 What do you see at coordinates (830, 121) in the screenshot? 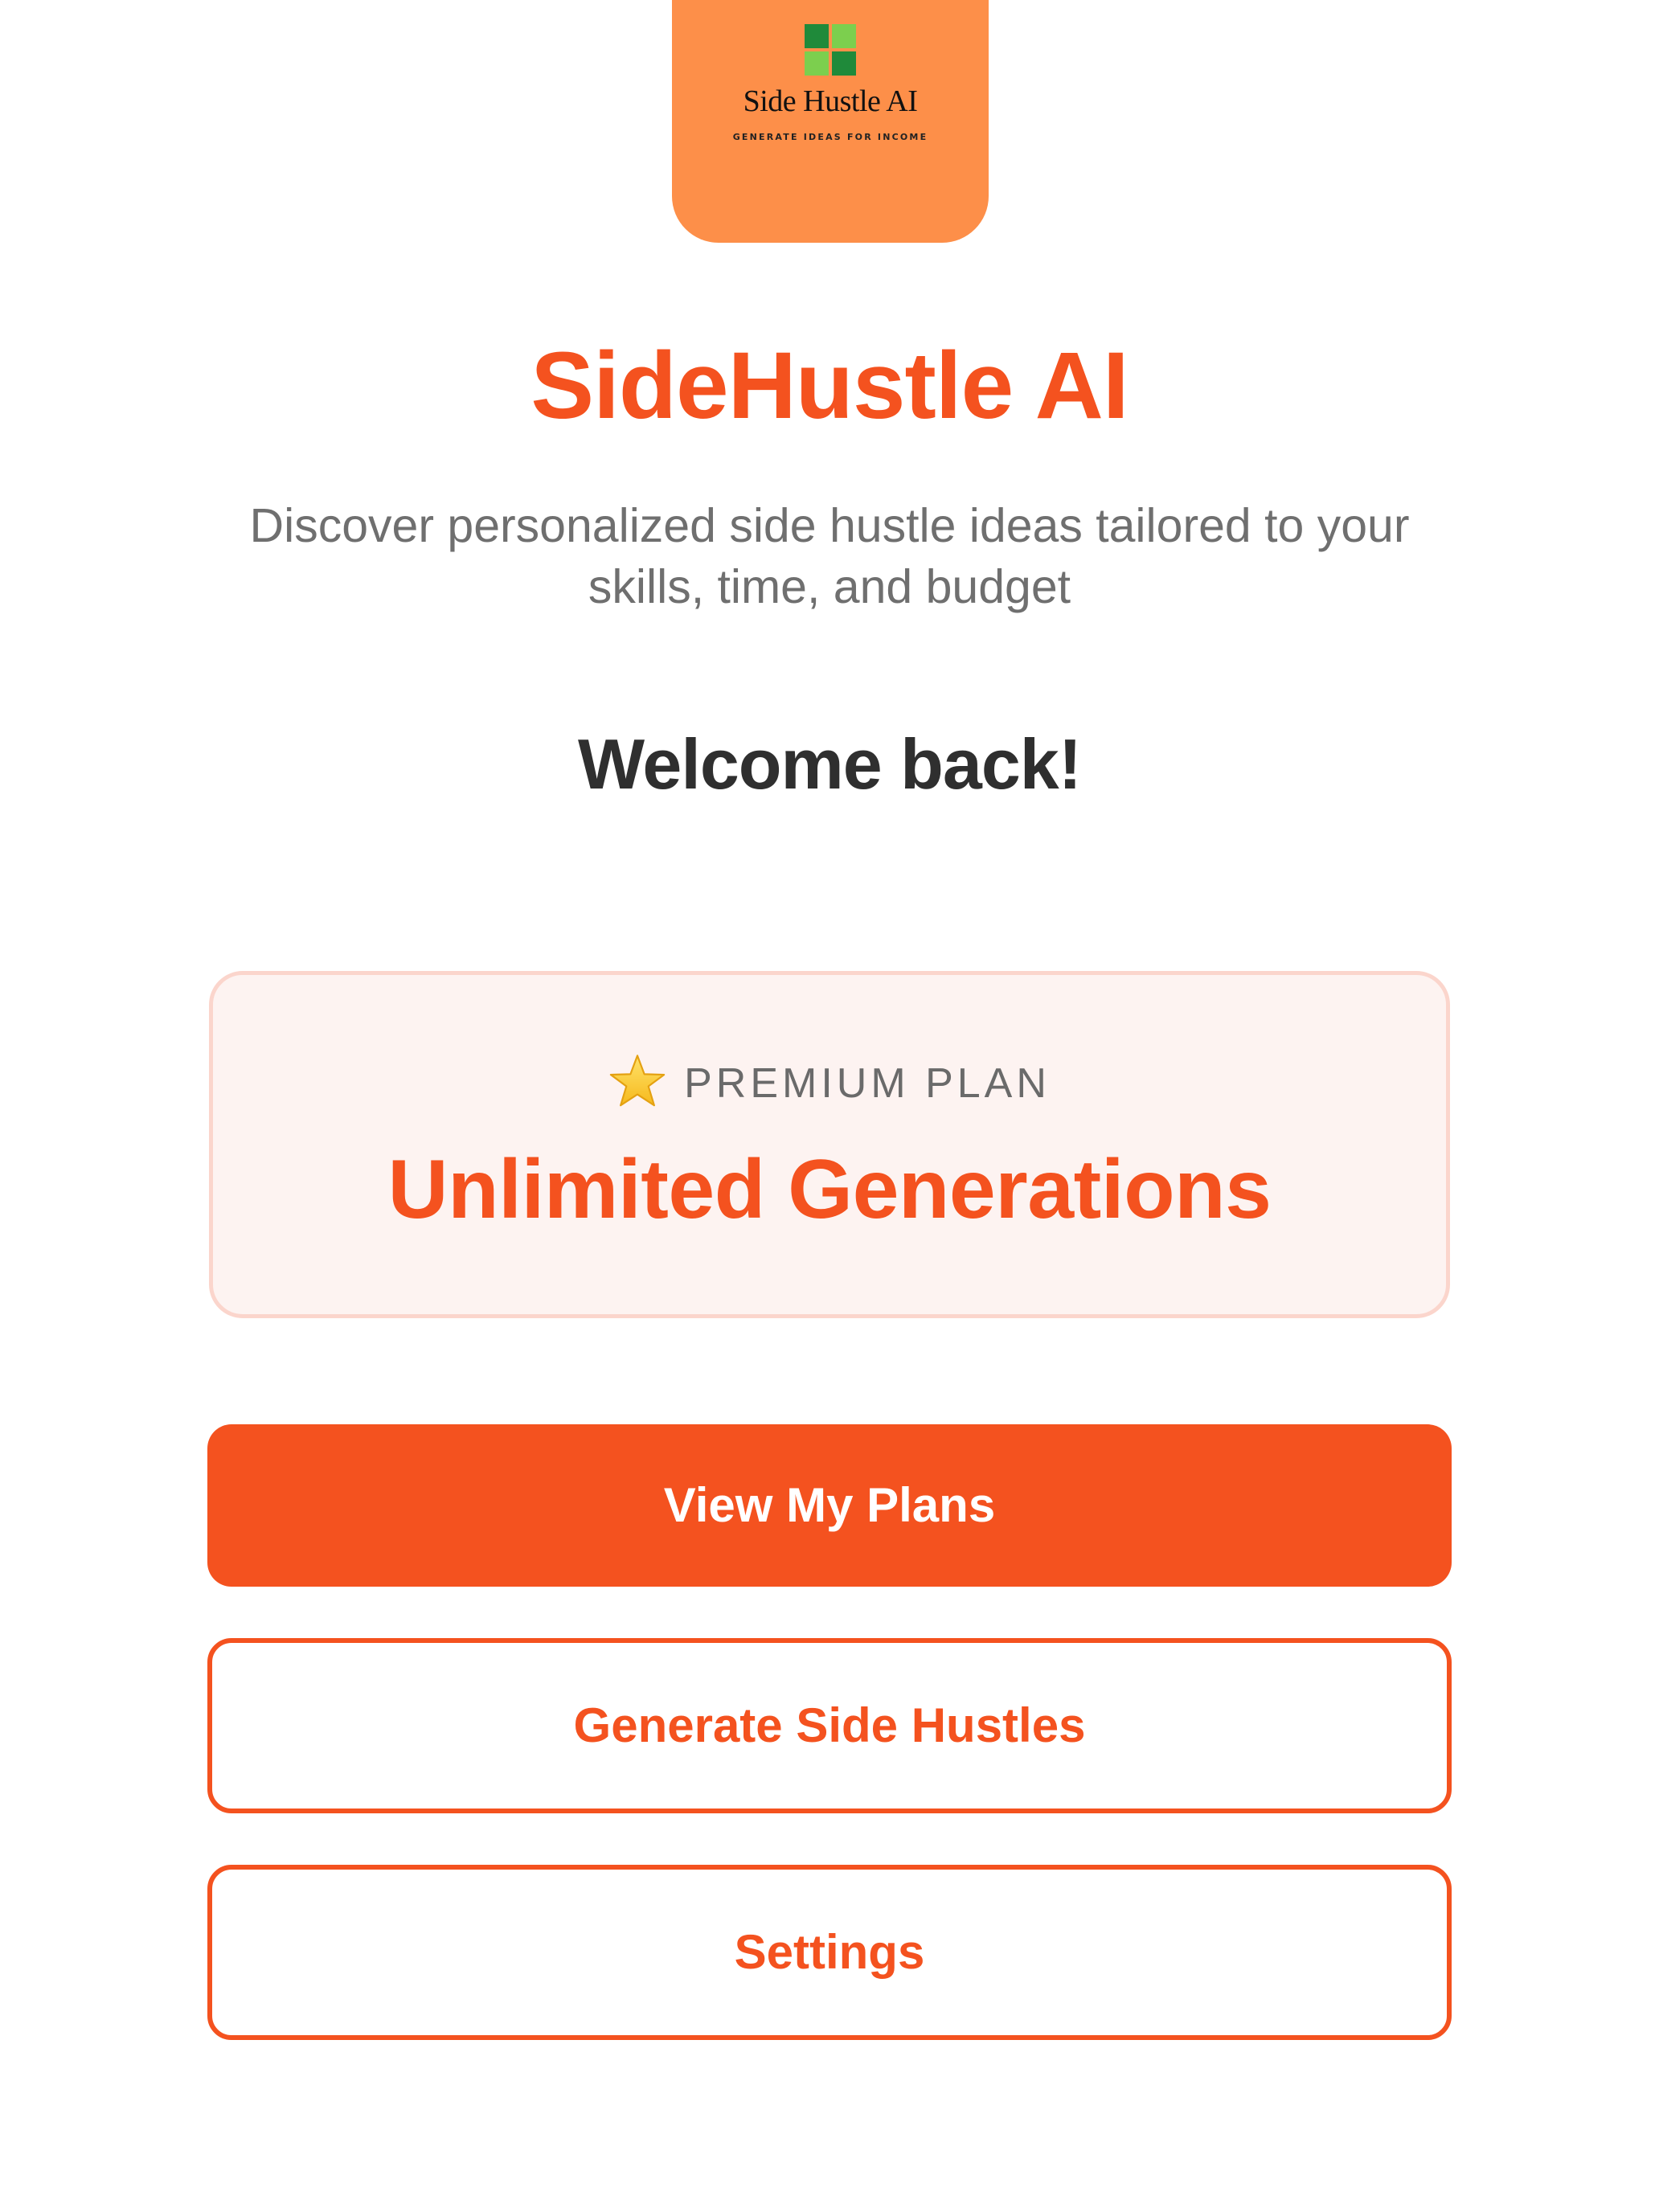
I see `app-logo: Side Hustle AI GENERATE IDEAS FOR INCOME` at bounding box center [830, 121].